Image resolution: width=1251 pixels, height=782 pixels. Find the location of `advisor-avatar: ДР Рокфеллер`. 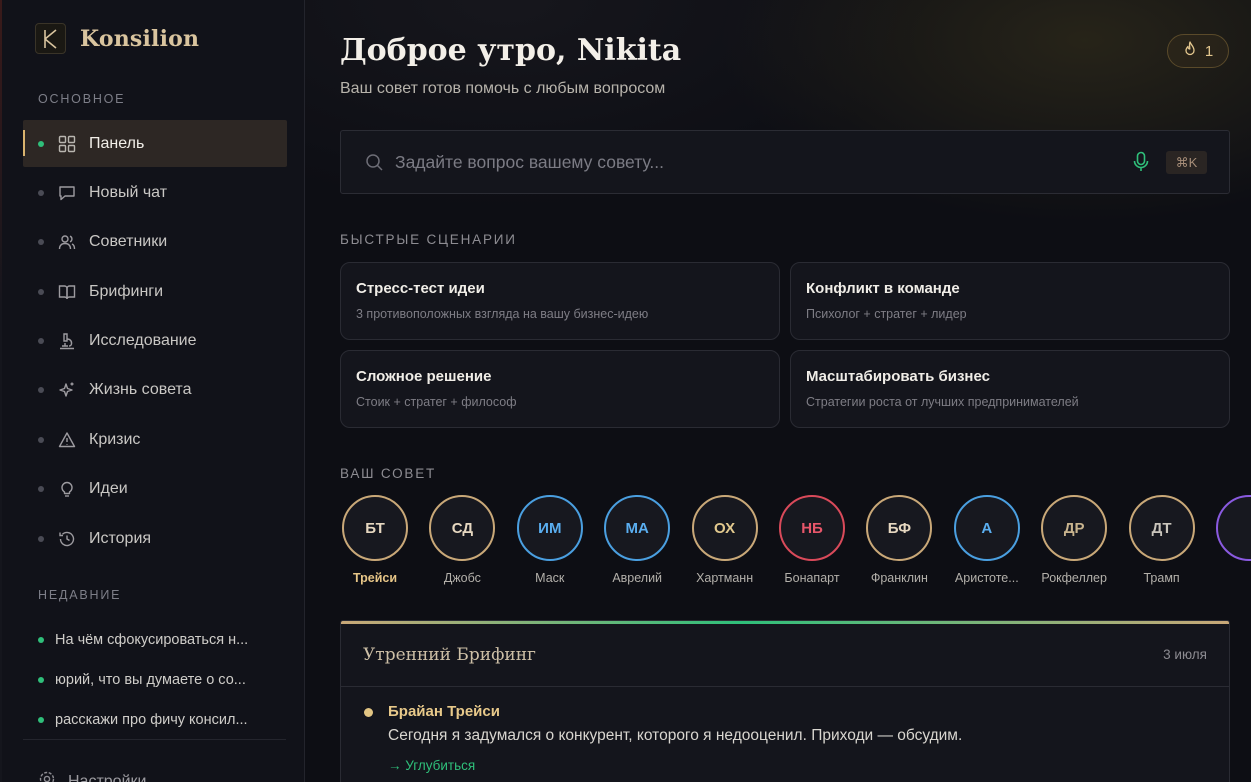

advisor-avatar: ДР Рокфеллер is located at coordinates (1074, 540).